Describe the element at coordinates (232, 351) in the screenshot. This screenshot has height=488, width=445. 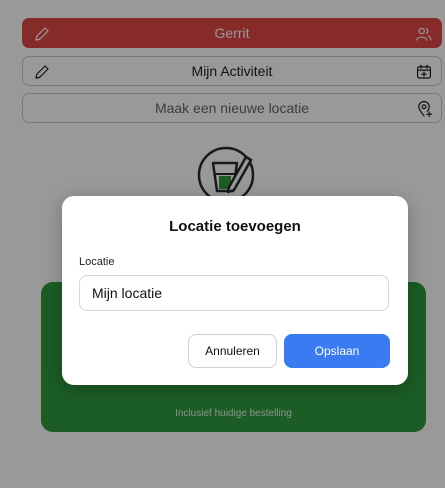
I see `cancel-button: Annuleren` at that location.